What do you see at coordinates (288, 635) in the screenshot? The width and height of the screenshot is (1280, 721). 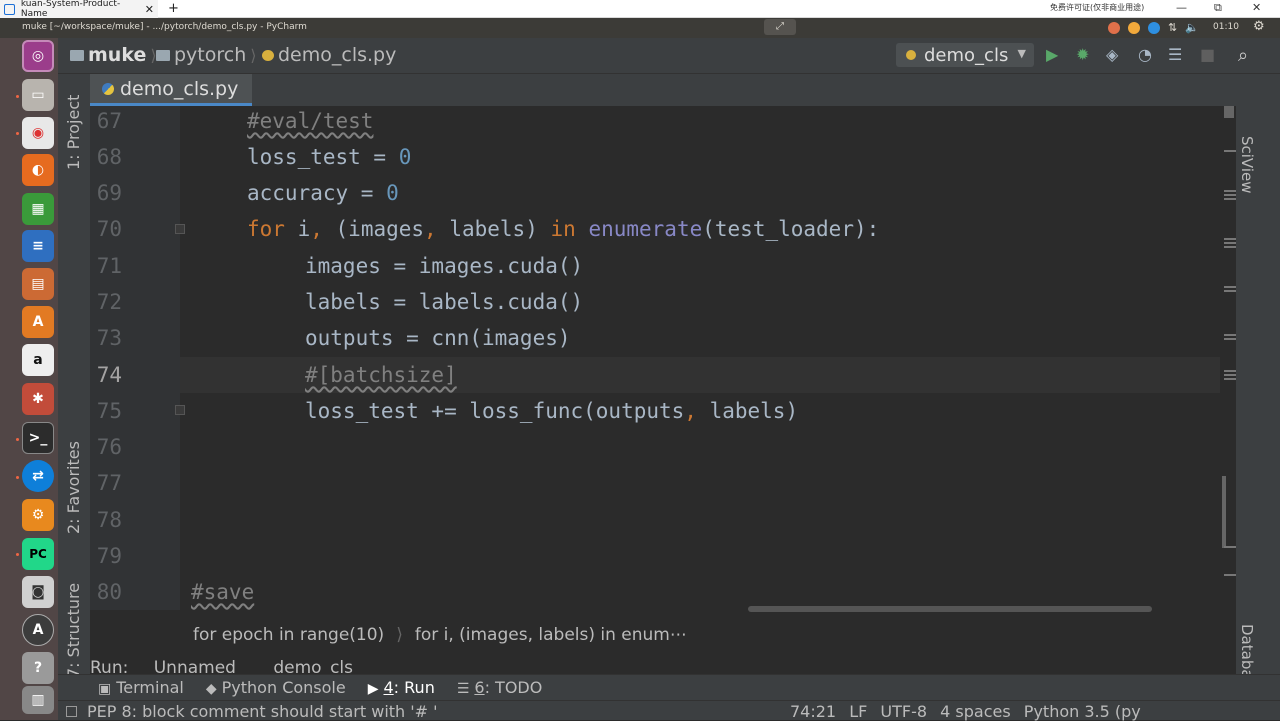 I see `breadcrumb-for-epoch: for epoch in range(10)` at bounding box center [288, 635].